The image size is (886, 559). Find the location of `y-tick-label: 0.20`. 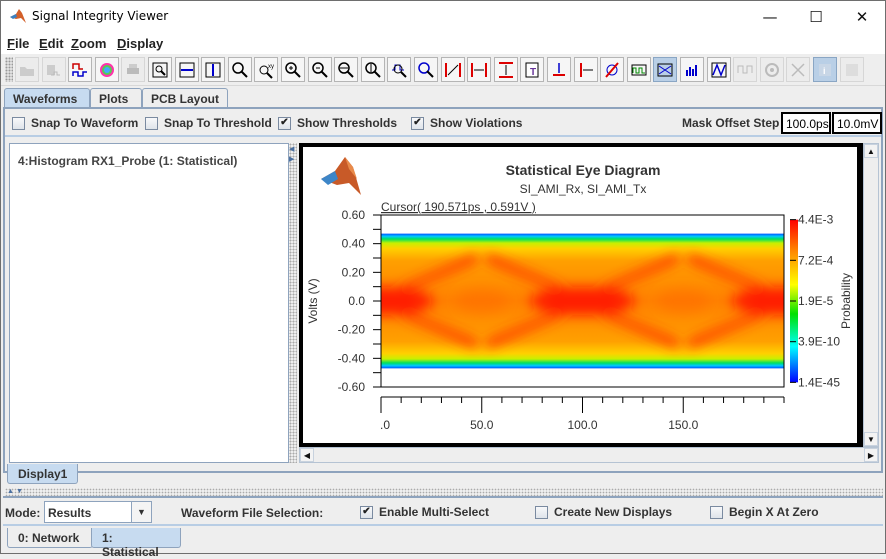

y-tick-label: 0.20 is located at coordinates (354, 272).